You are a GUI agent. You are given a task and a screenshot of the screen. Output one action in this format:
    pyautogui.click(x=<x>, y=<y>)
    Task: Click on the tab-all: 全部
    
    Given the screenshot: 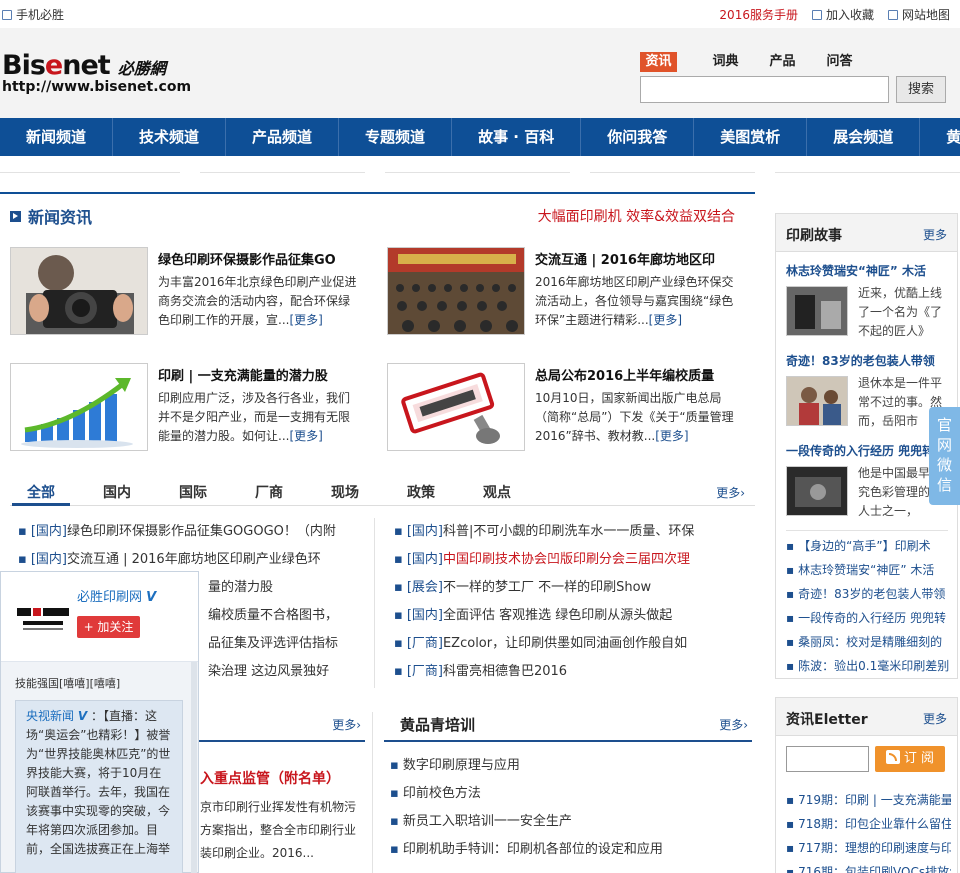 What is the action you would take?
    pyautogui.click(x=41, y=492)
    